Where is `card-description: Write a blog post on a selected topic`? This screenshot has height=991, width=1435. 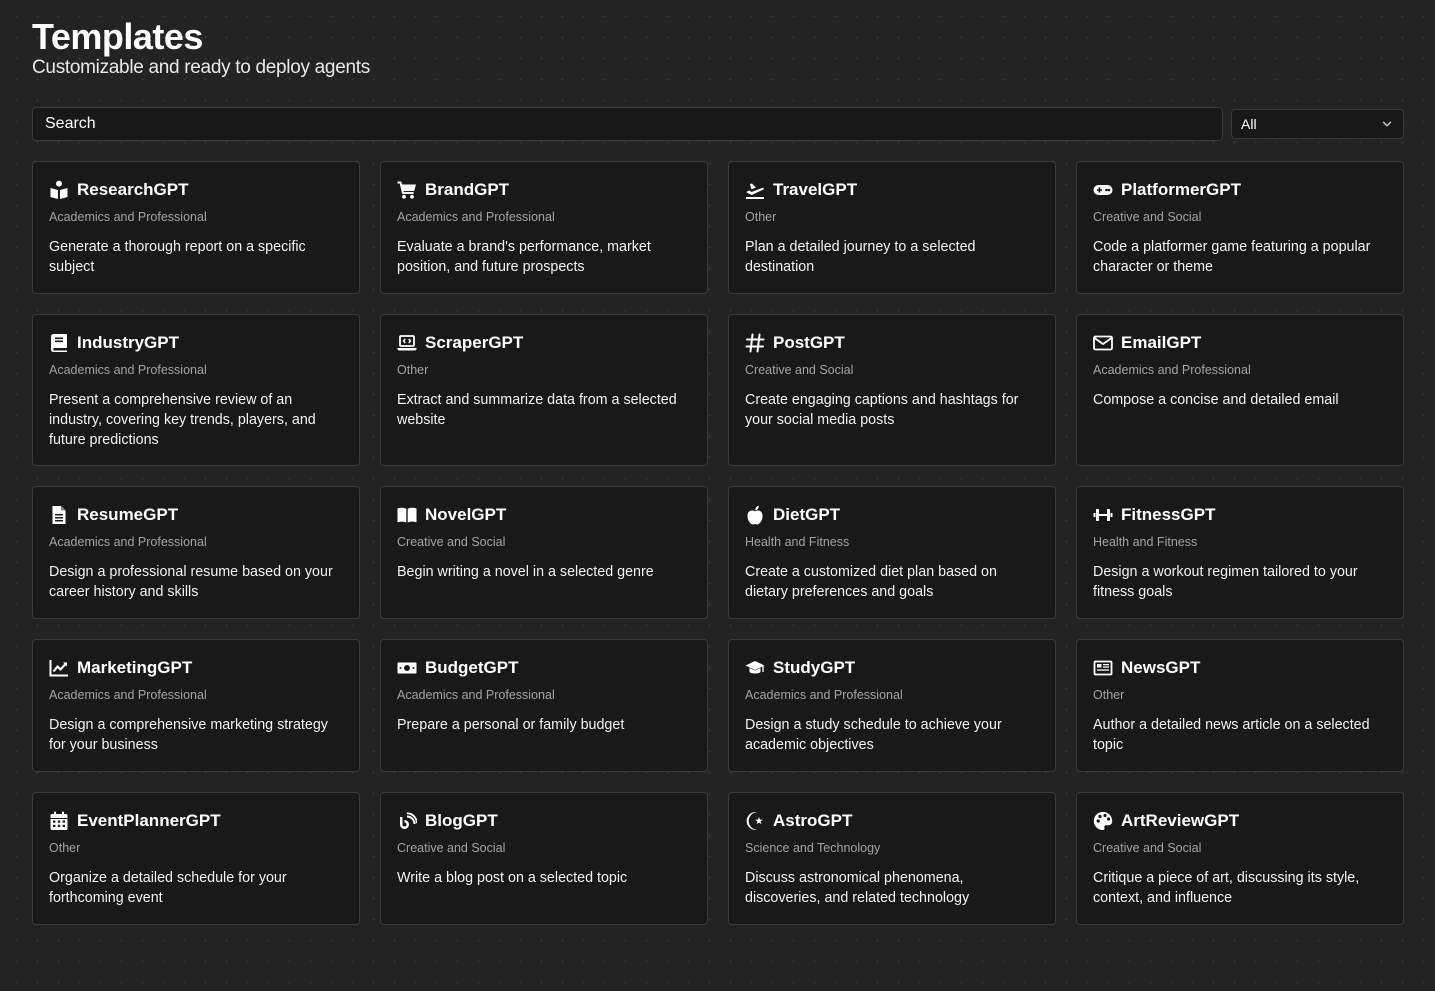 card-description: Write a blog post on a selected topic is located at coordinates (512, 878).